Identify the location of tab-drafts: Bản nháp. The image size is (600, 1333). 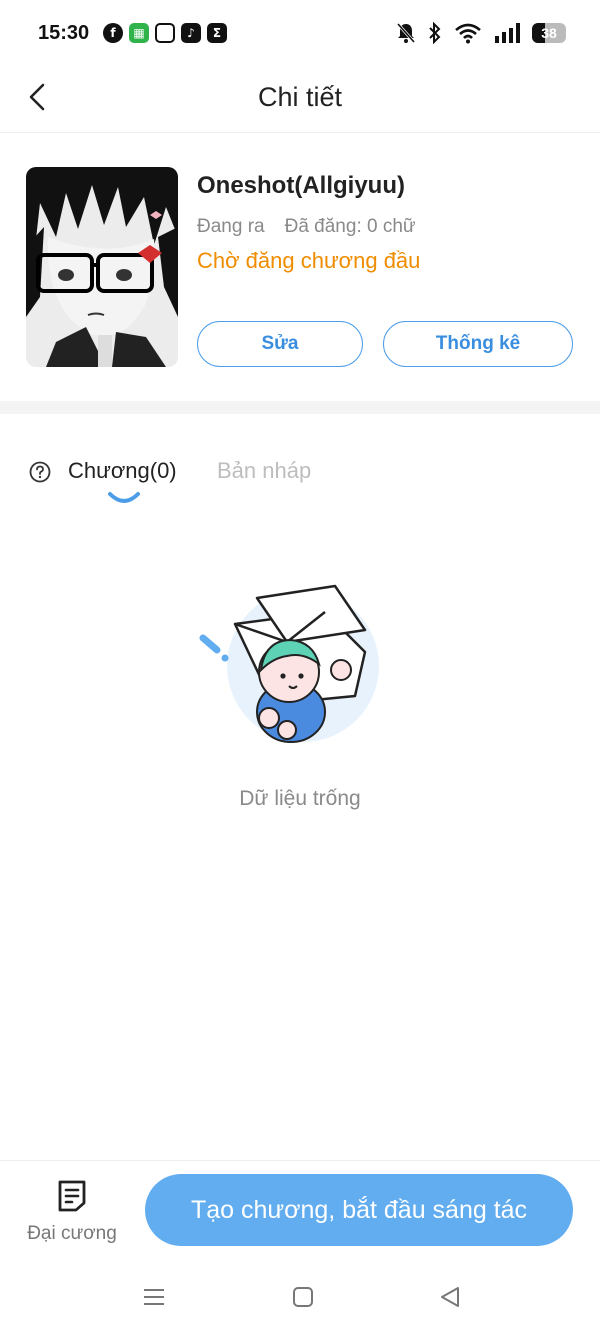
(264, 471).